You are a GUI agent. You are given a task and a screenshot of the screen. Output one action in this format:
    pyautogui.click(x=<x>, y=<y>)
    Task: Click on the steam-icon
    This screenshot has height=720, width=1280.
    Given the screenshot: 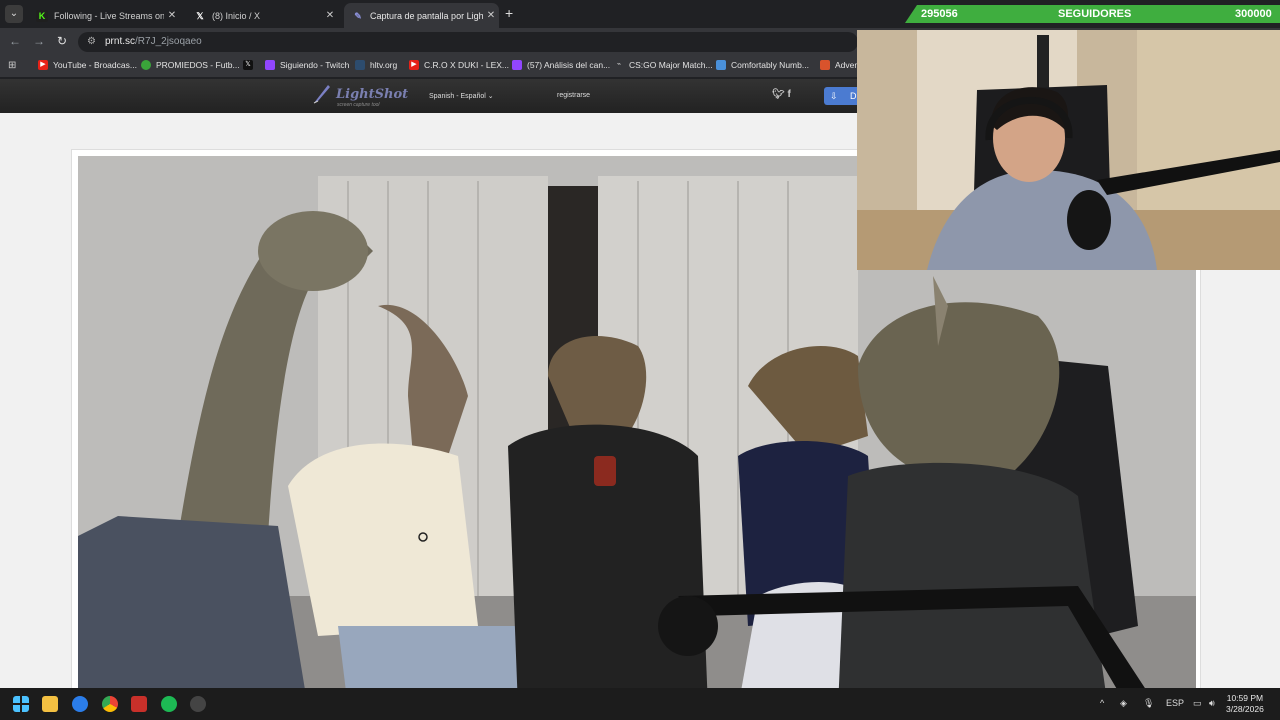 What is the action you would take?
    pyautogui.click(x=198, y=704)
    